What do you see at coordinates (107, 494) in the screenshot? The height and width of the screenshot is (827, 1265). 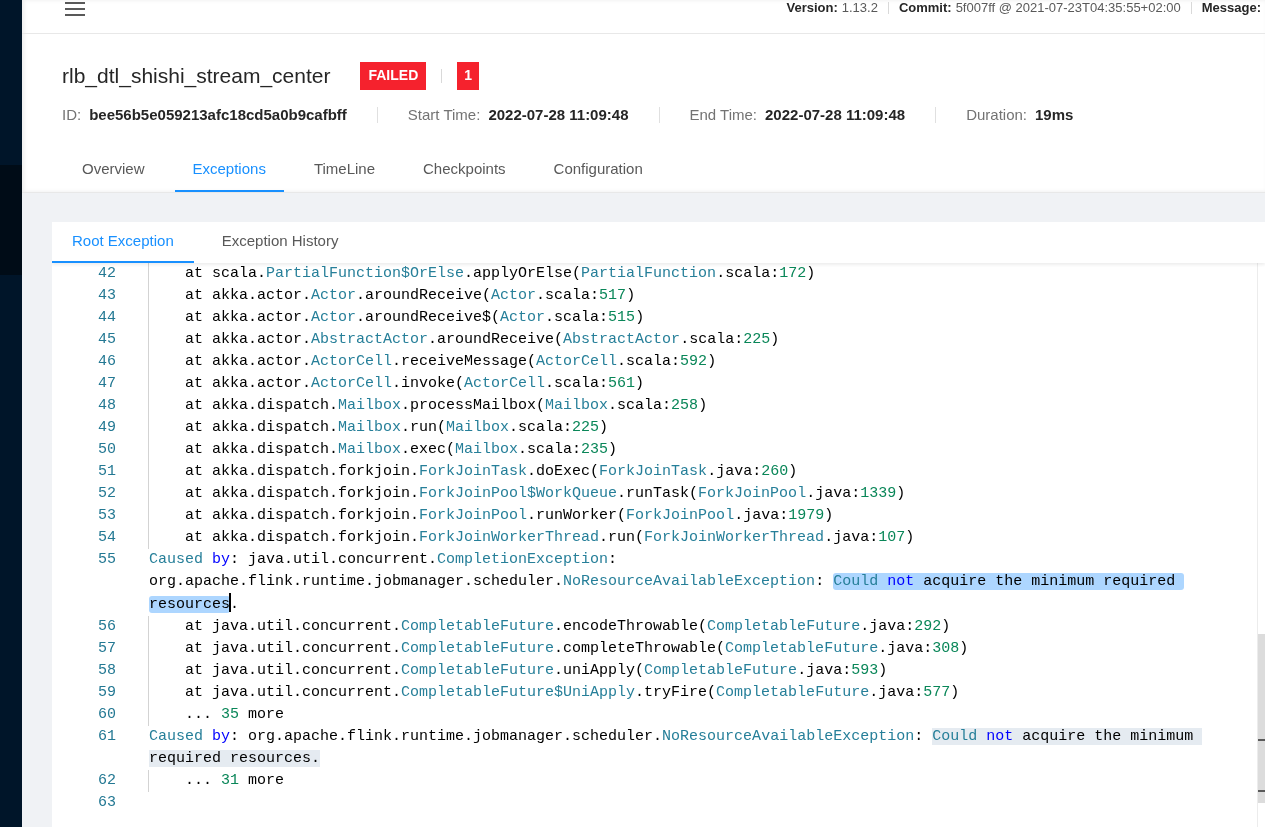 I see `line-number: 52` at bounding box center [107, 494].